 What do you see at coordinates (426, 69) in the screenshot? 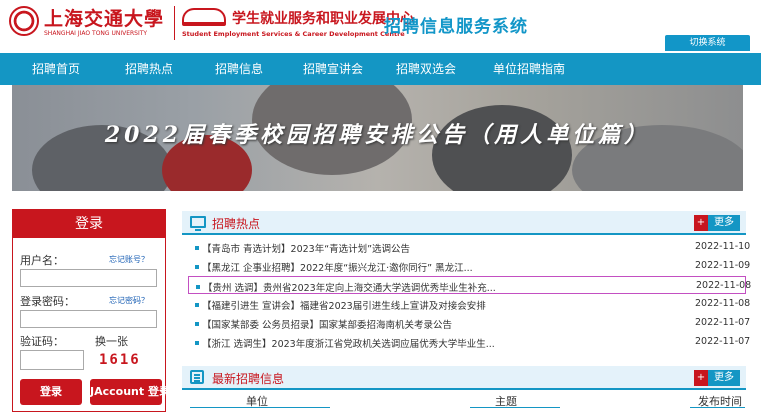
I see `nav-item-job-fairs: 招聘双选会` at bounding box center [426, 69].